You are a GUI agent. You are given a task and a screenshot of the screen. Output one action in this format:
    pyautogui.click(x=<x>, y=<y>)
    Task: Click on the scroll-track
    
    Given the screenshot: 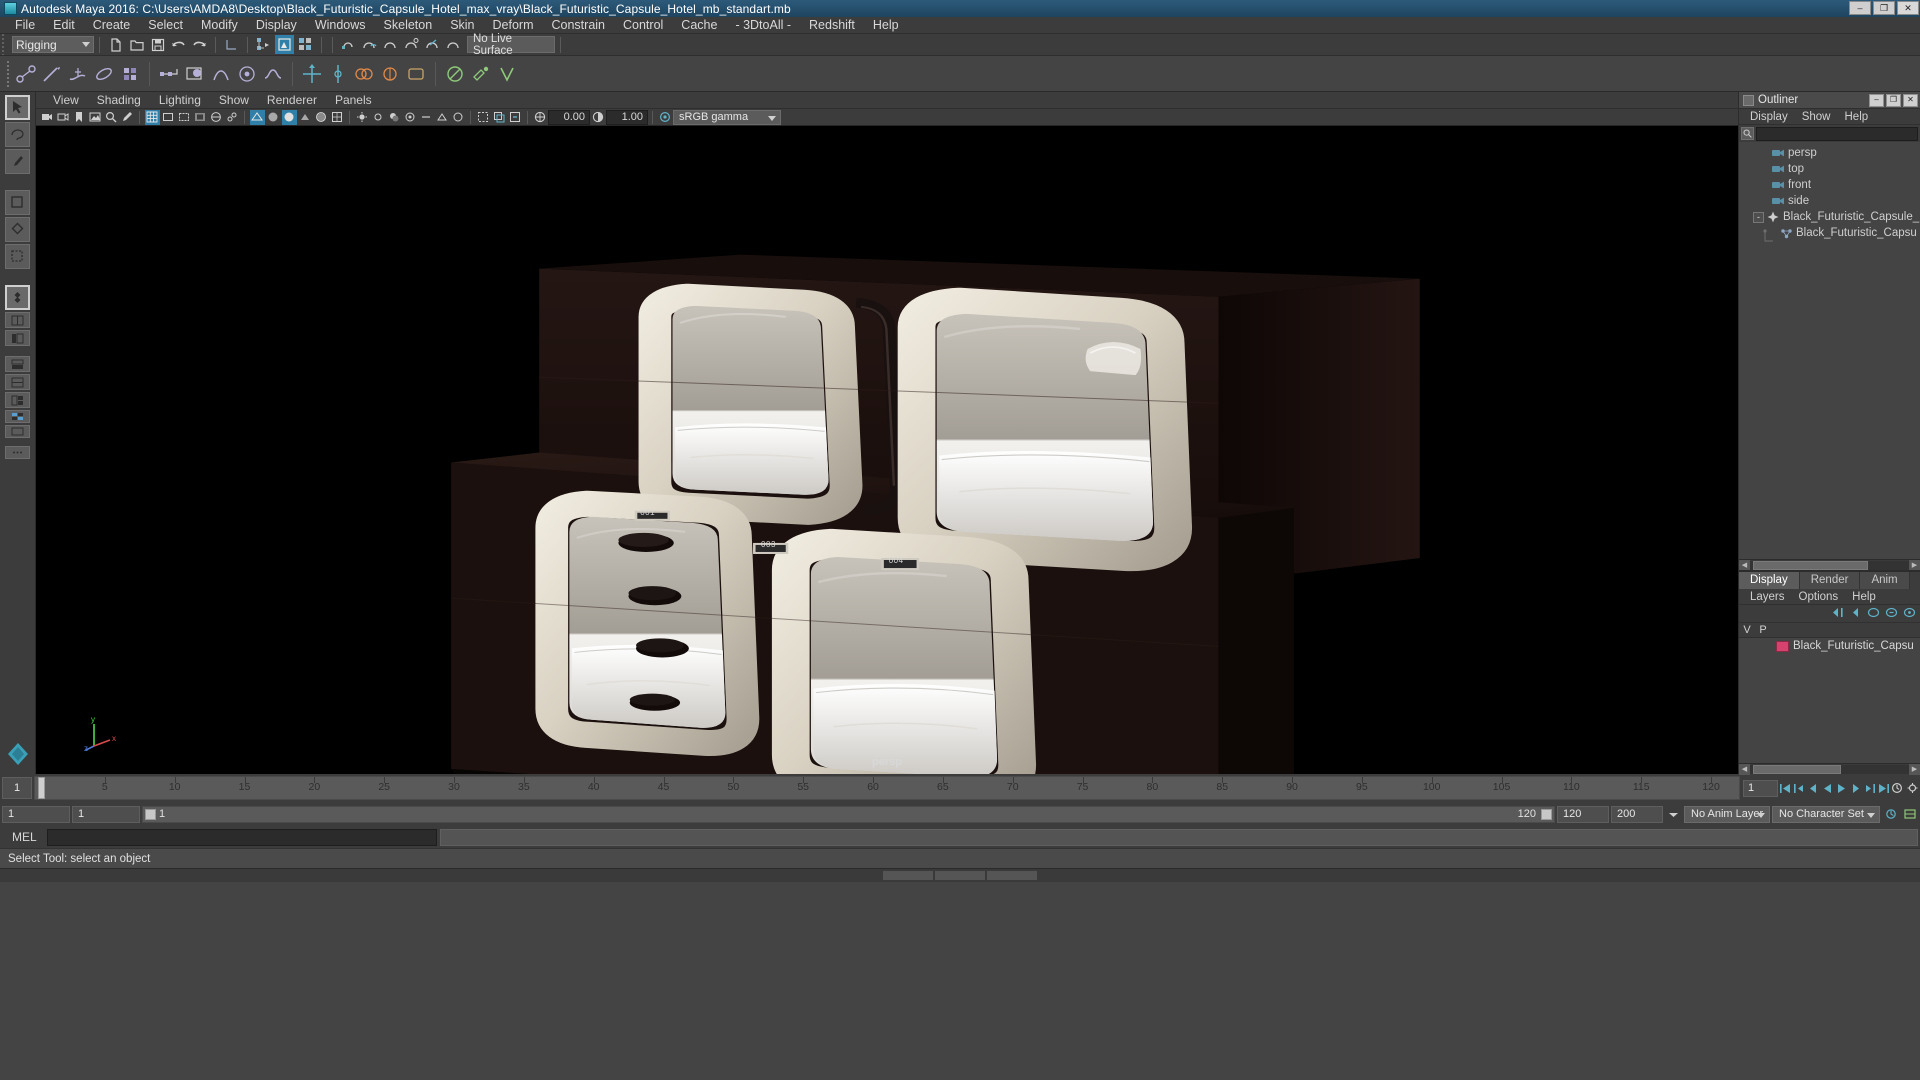 What is the action you would take?
    pyautogui.click(x=1829, y=769)
    